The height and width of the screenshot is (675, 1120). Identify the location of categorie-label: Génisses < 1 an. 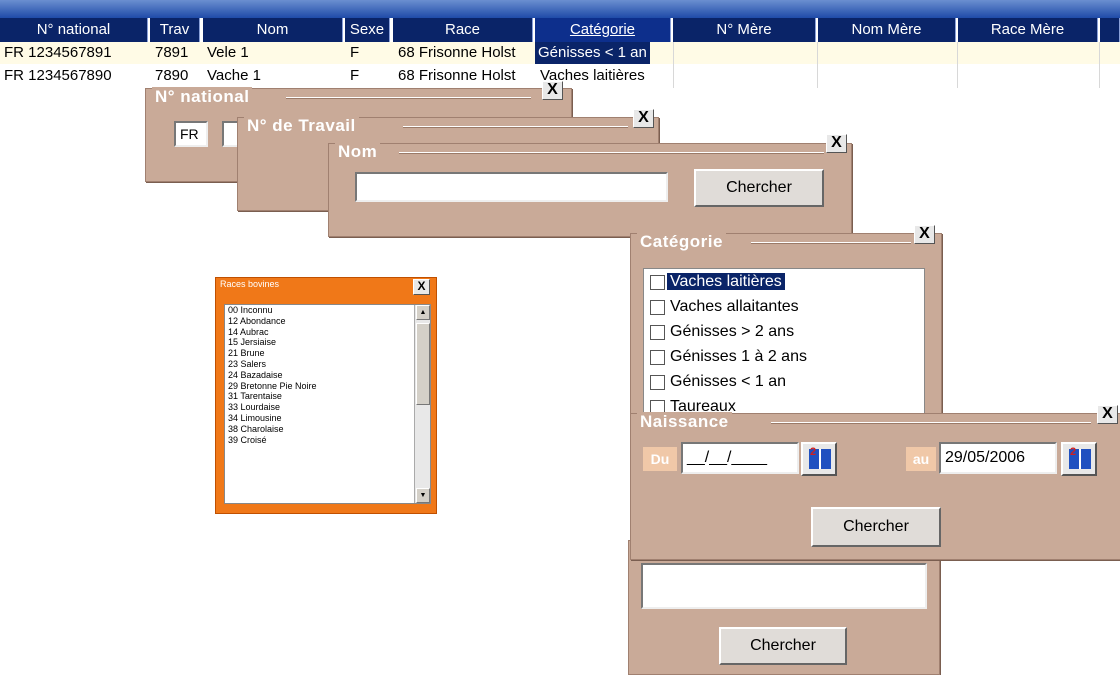
(728, 381).